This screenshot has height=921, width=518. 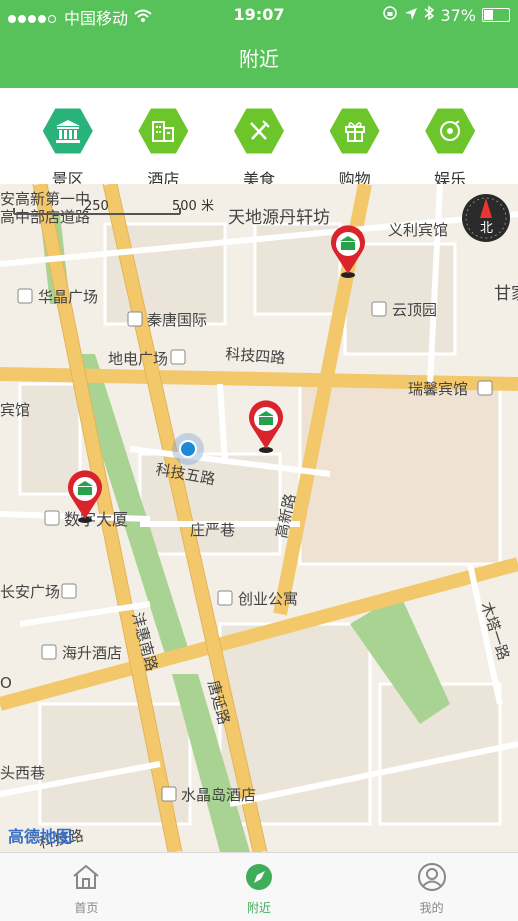 What do you see at coordinates (414, 310) in the screenshot?
I see `map-label: 云顶园` at bounding box center [414, 310].